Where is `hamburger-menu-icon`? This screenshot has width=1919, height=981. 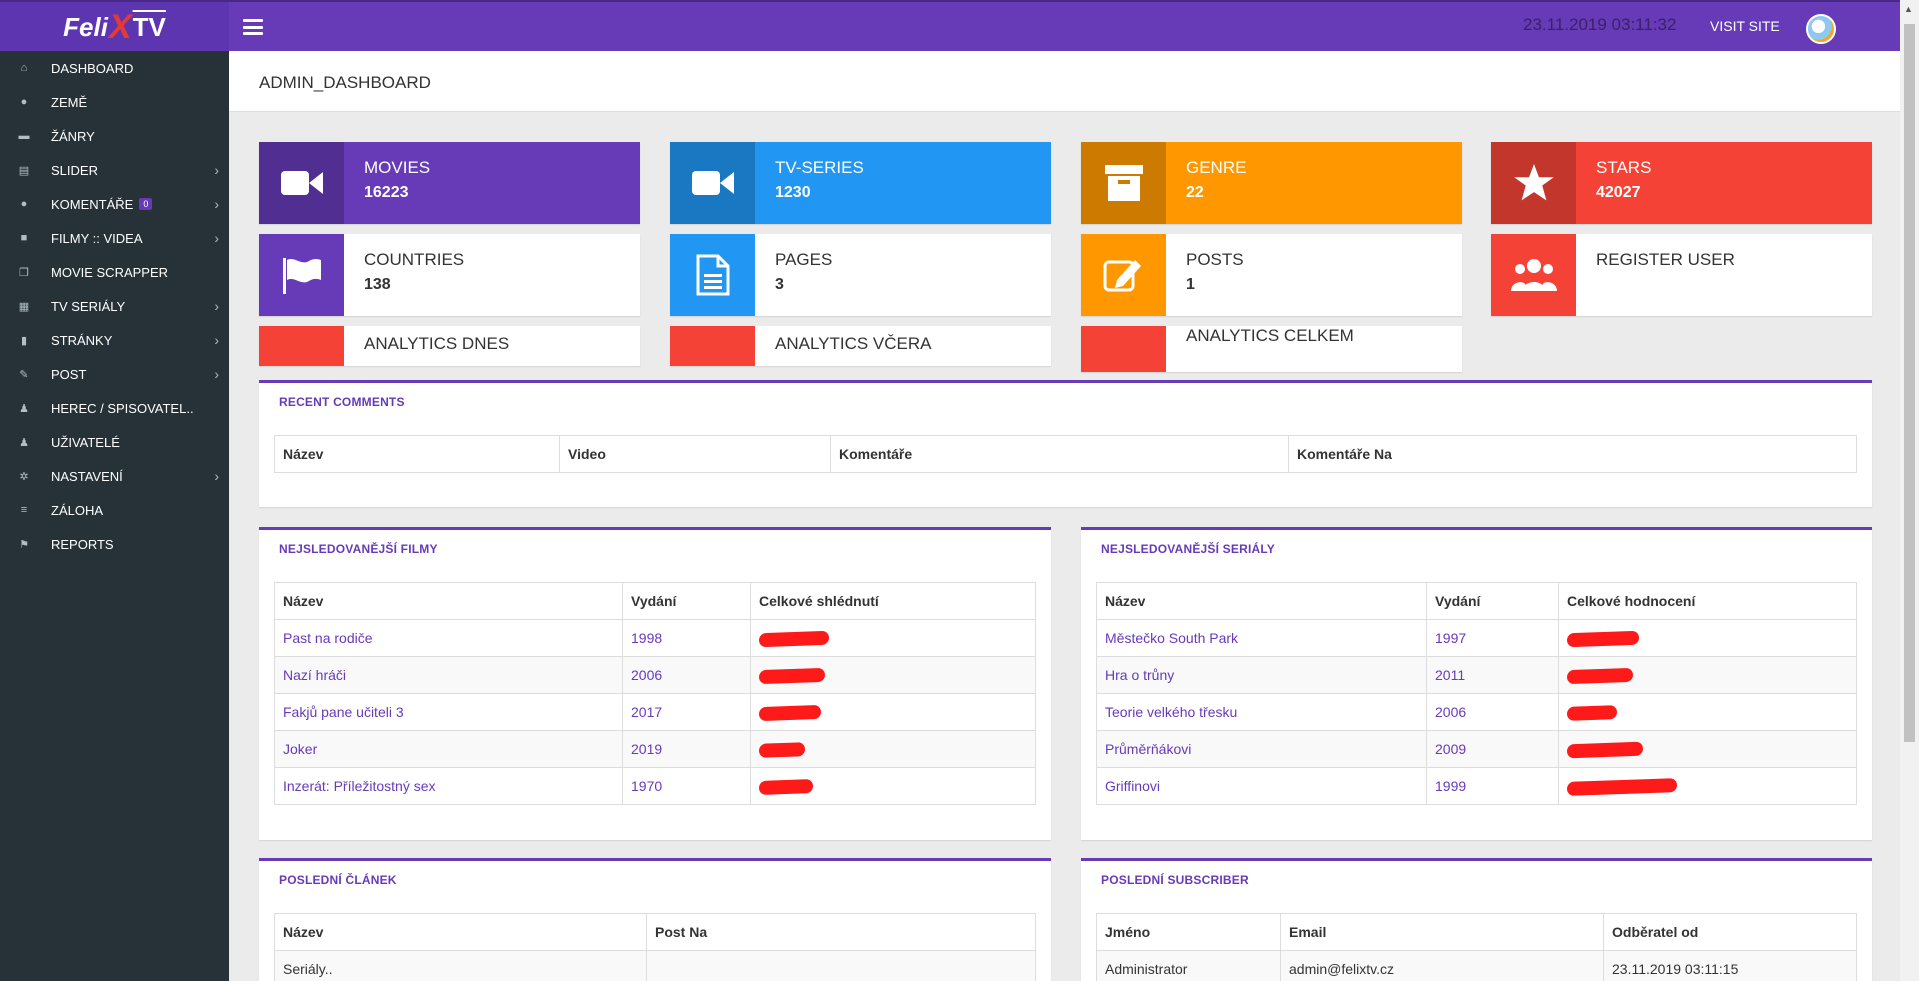
hamburger-menu-icon is located at coordinates (253, 27).